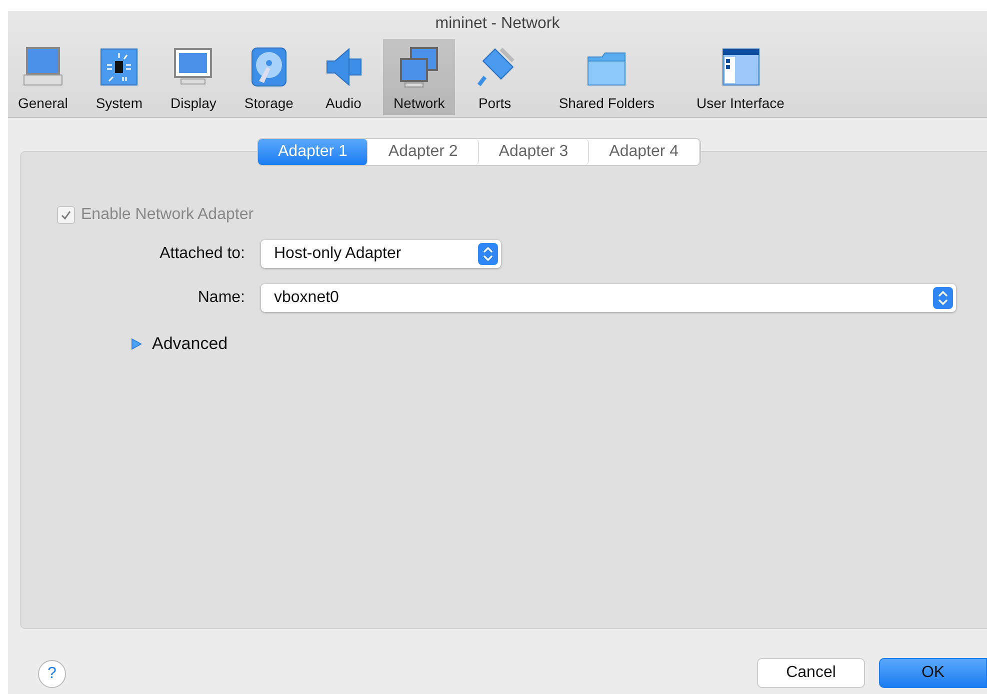 The width and height of the screenshot is (987, 694). What do you see at coordinates (201, 254) in the screenshot?
I see `field-label: Attached to:` at bounding box center [201, 254].